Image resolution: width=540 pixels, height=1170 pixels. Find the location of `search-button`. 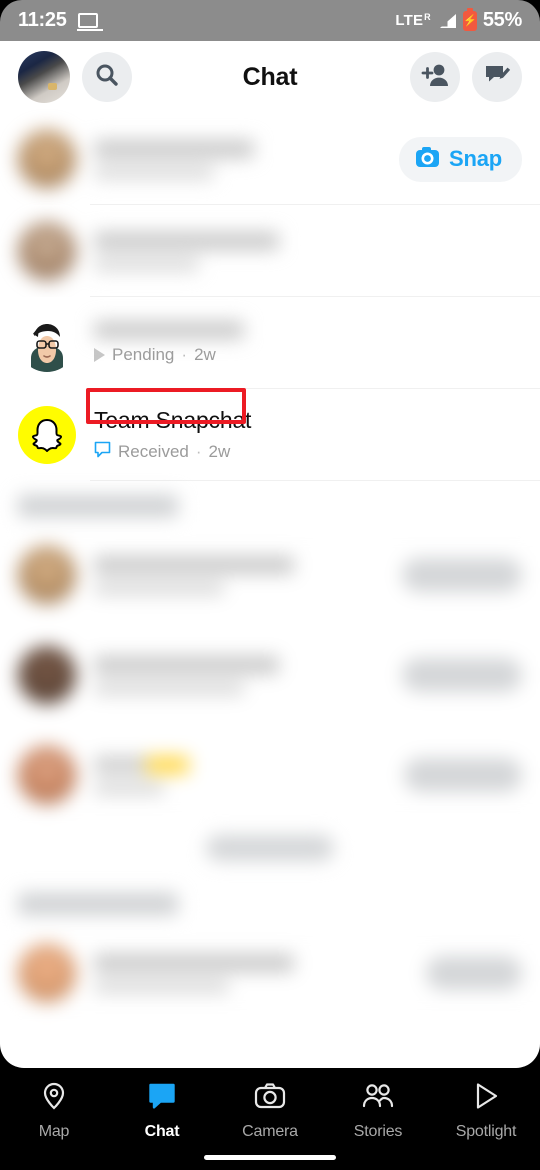

search-button is located at coordinates (107, 77).